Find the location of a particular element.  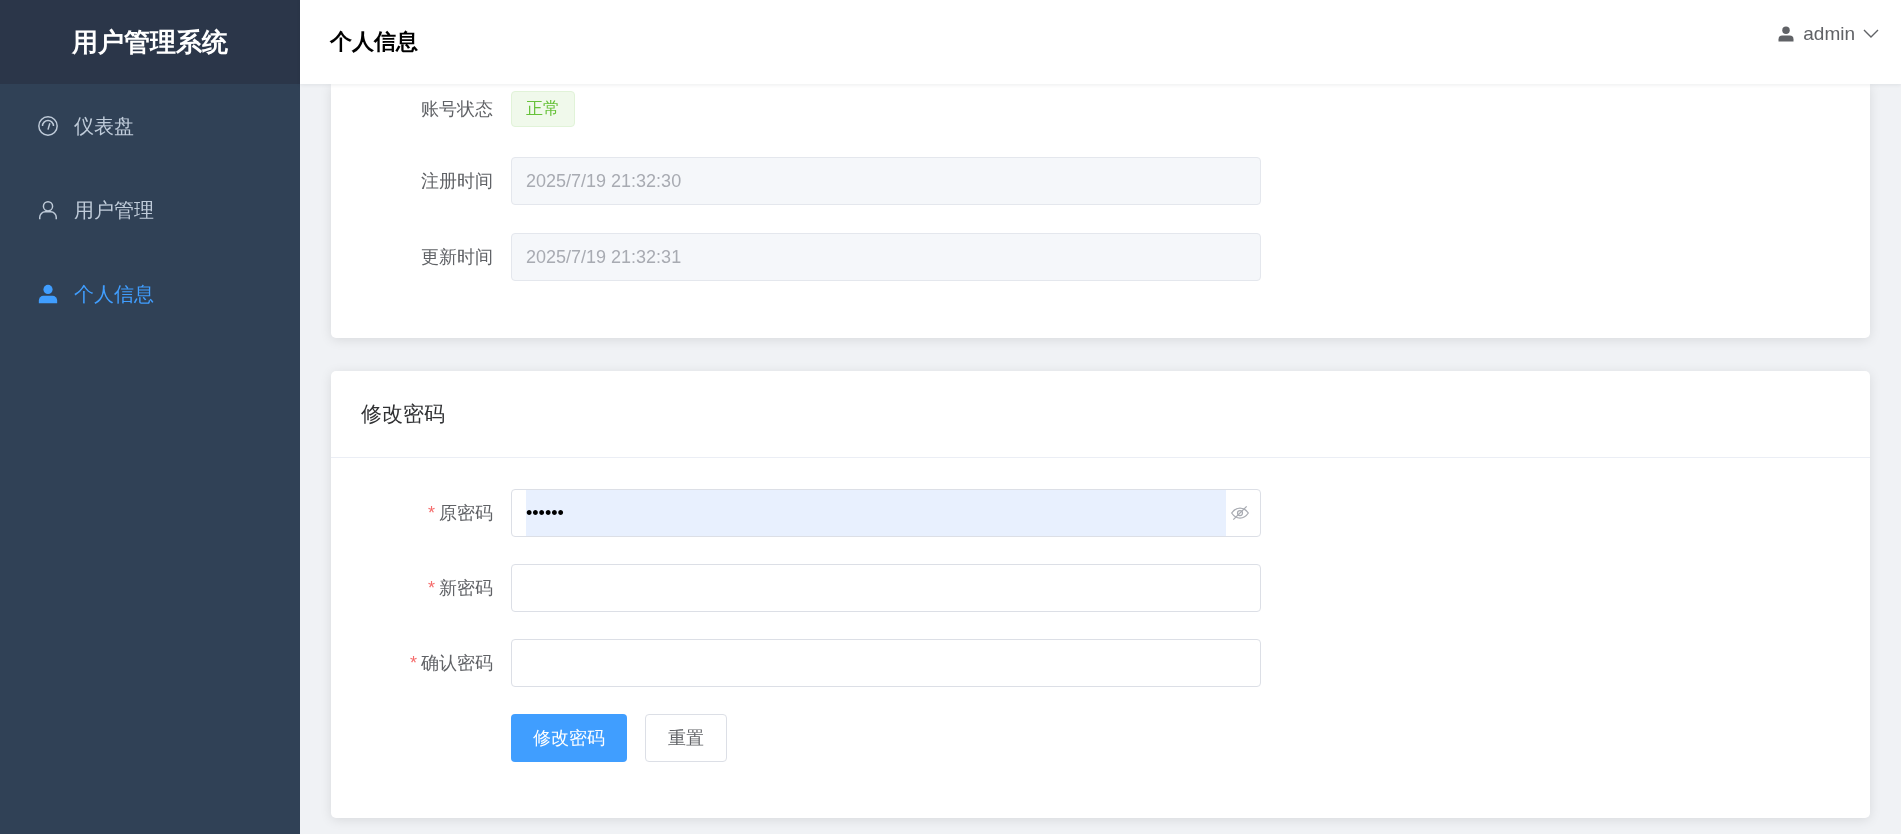

app-title: 用户管理系统 is located at coordinates (150, 42).